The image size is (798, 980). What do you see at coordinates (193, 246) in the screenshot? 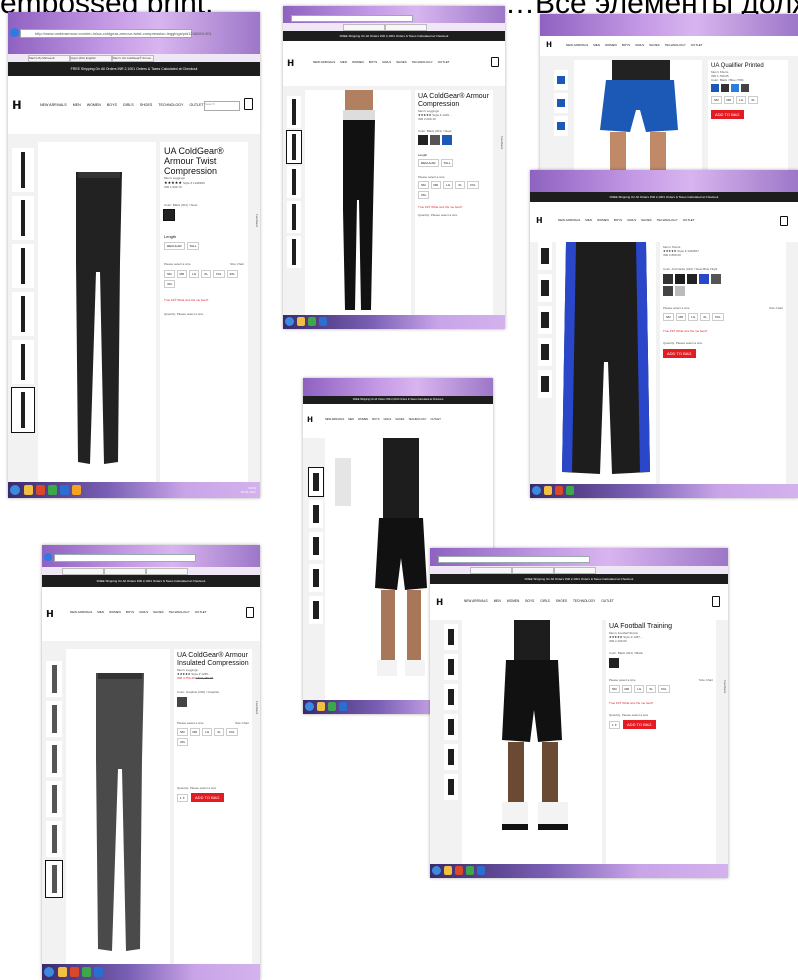
I see `length-tall: TALL` at bounding box center [193, 246].